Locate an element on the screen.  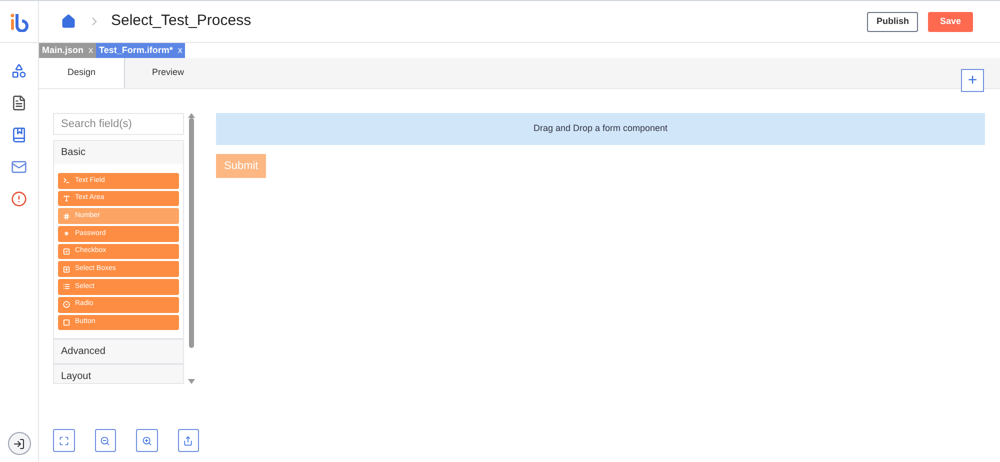
zoom-out-icon is located at coordinates (105, 441).